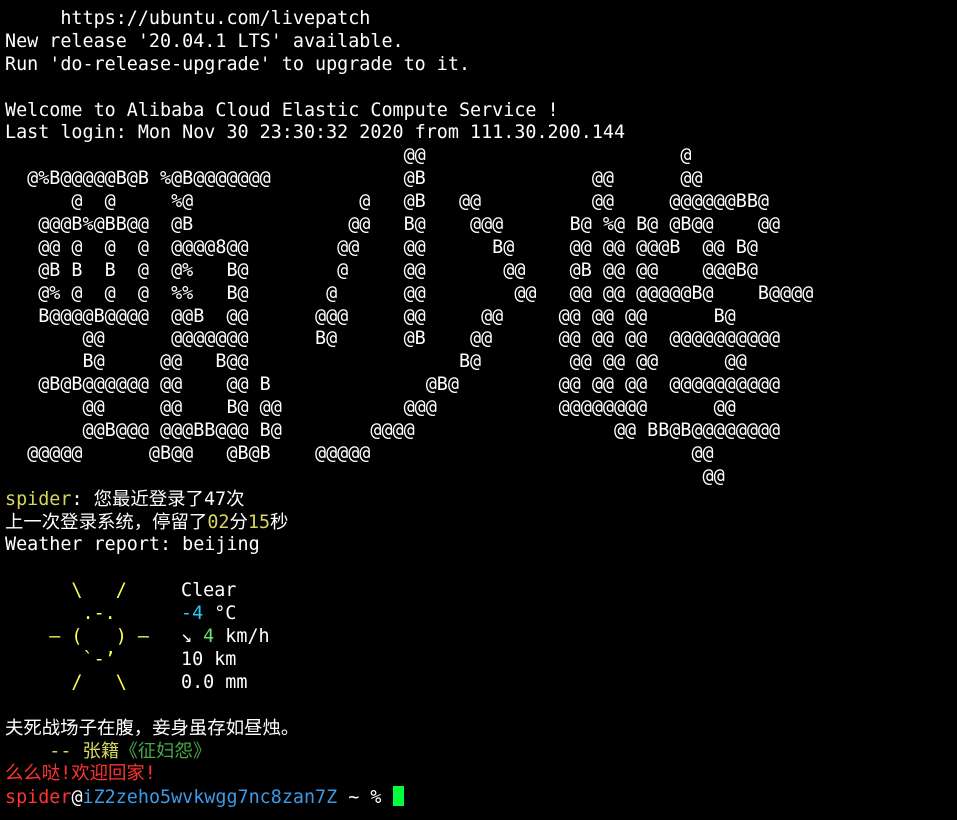 The image size is (957, 820). Describe the element at coordinates (101, 751) in the screenshot. I see `poem-author: 张籍` at that location.